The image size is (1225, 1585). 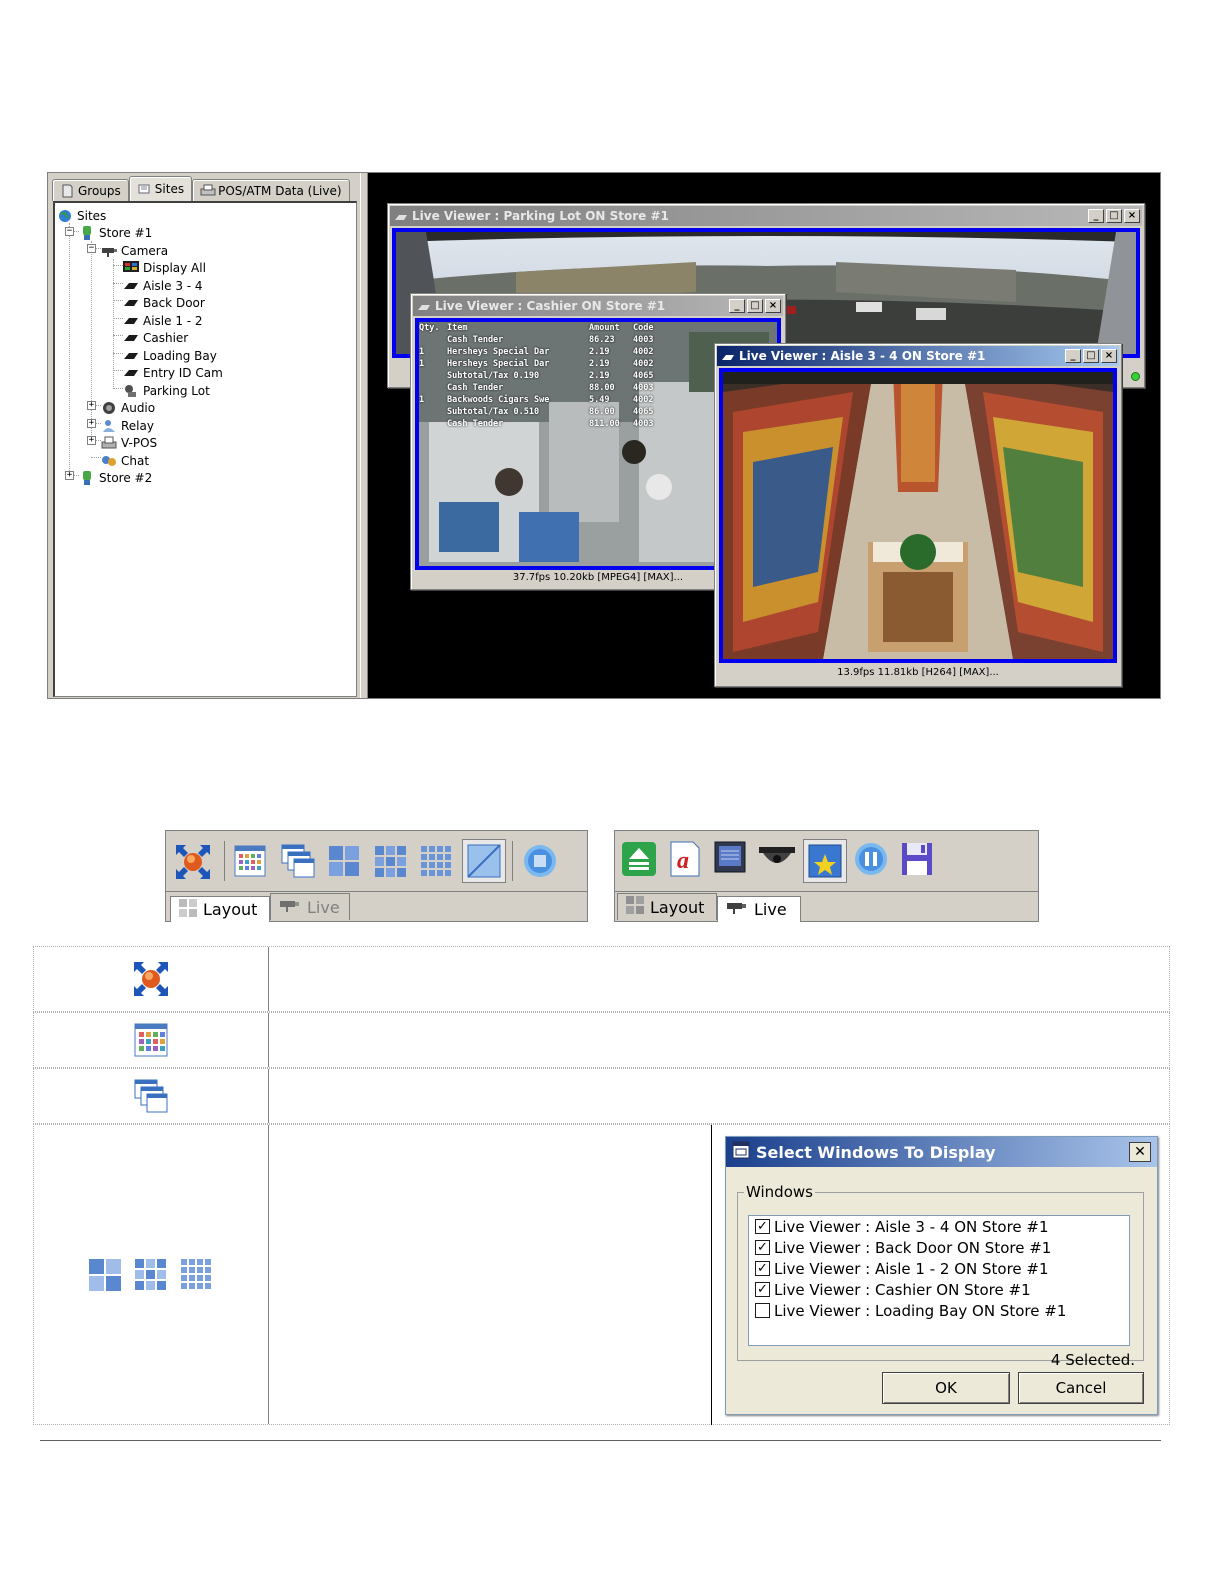 What do you see at coordinates (126, 232) in the screenshot?
I see `tree-label-store1: Store #1` at bounding box center [126, 232].